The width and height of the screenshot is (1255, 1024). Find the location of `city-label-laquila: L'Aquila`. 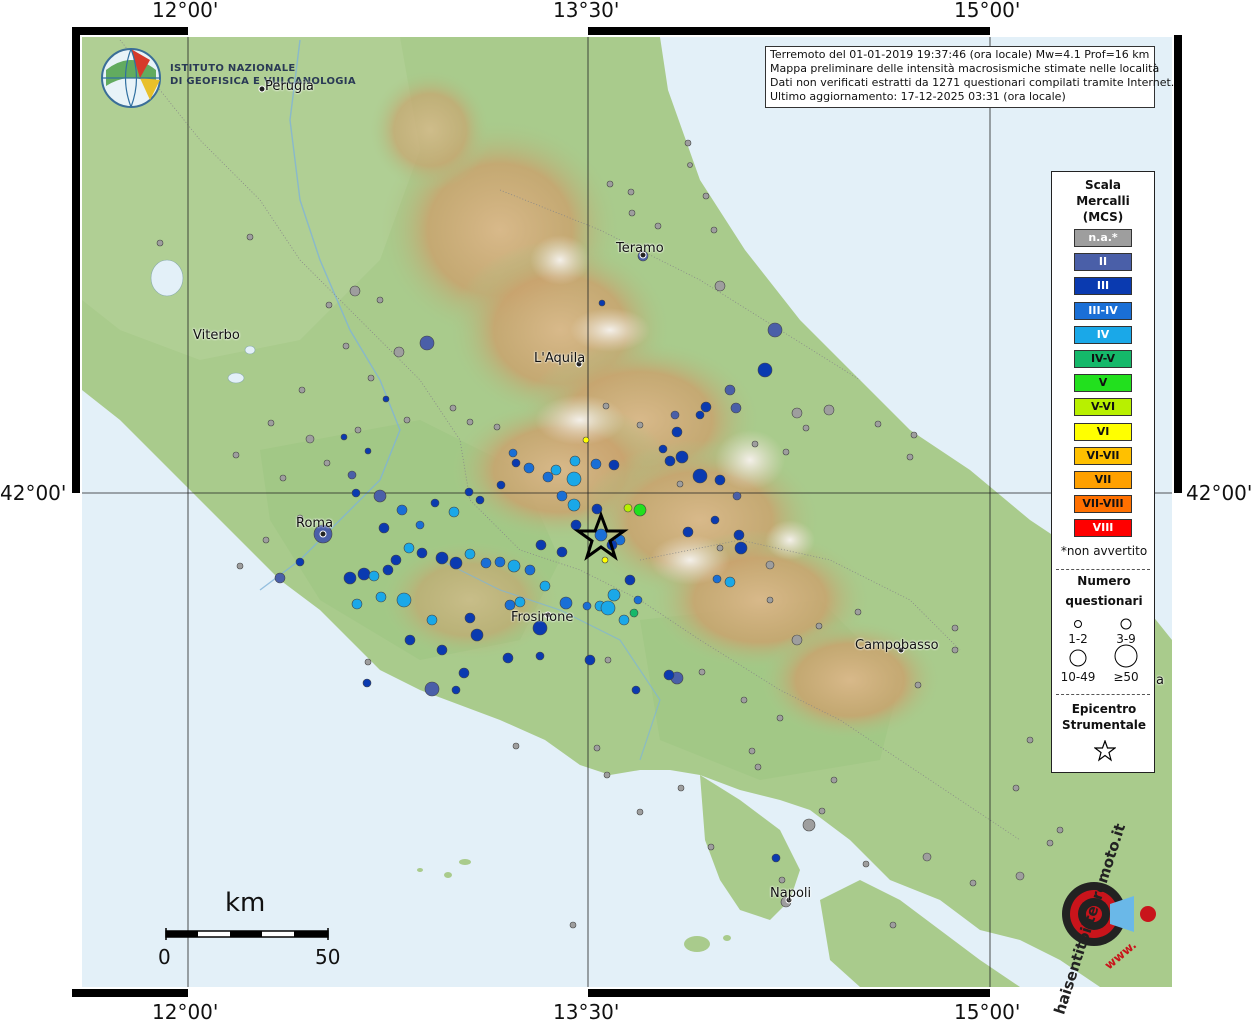

city-label-laquila: L'Aquila is located at coordinates (560, 358).